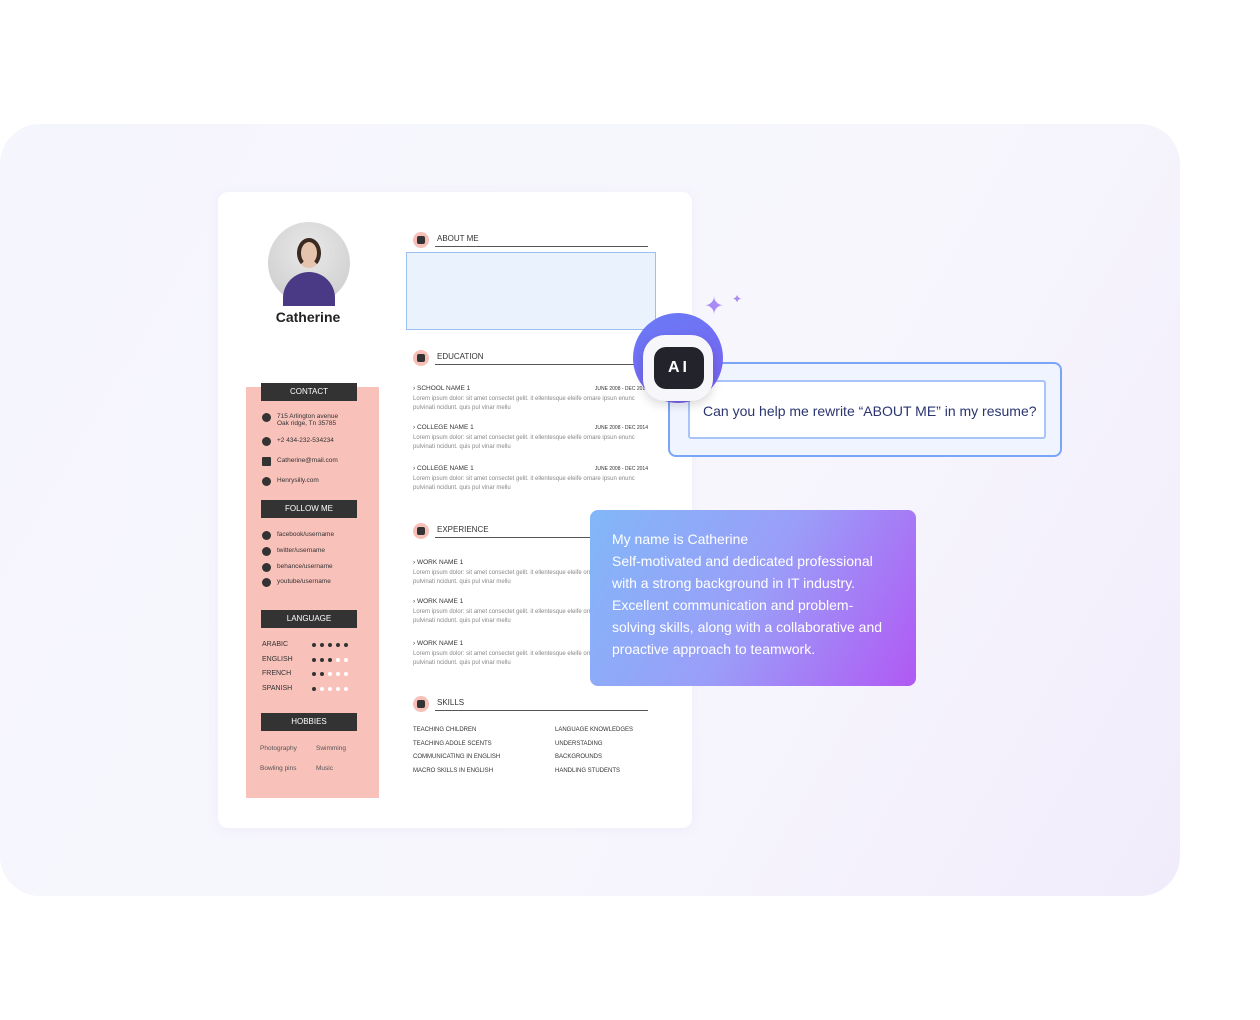 The width and height of the screenshot is (1260, 1020). Describe the element at coordinates (460, 356) in the screenshot. I see `section-title: EDUCATION` at that location.